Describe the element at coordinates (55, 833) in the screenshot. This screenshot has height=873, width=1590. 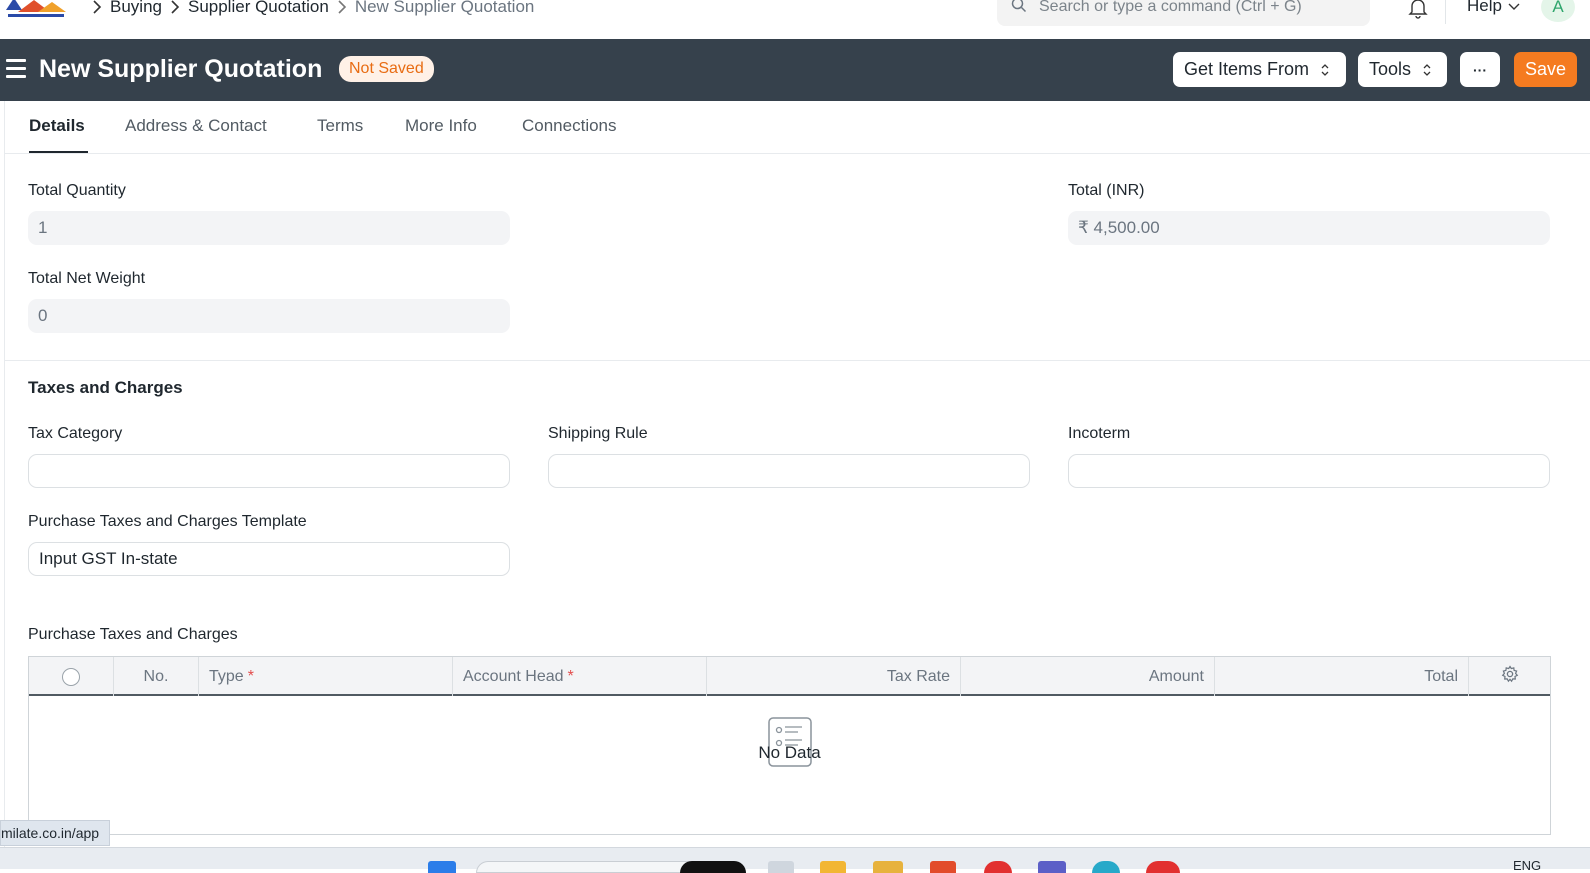
I see `status-bar-url: milate.co.in/app` at that location.